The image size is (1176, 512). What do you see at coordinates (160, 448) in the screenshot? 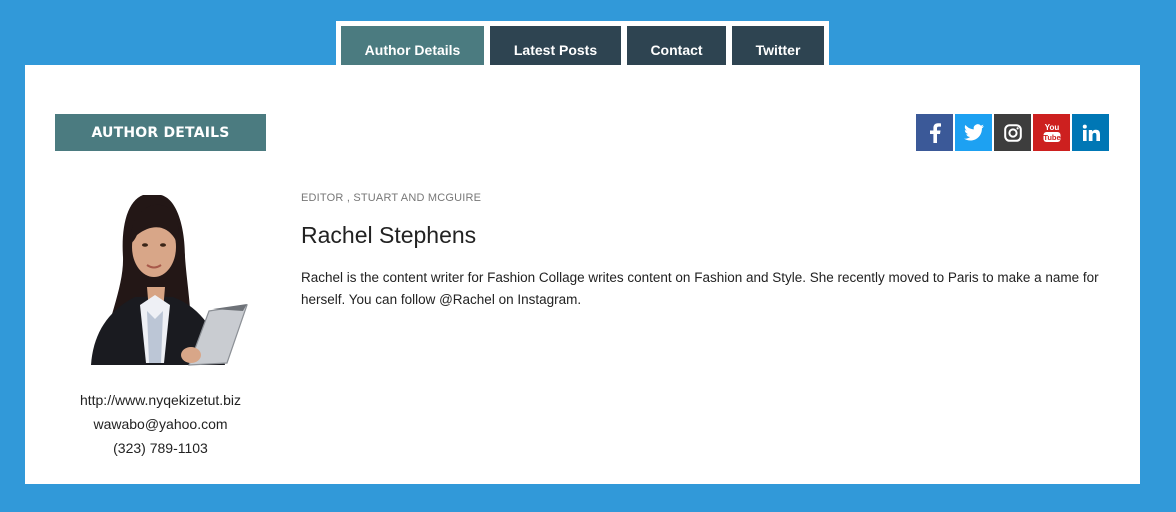
I see `author-phone: (323) 789-1103` at bounding box center [160, 448].